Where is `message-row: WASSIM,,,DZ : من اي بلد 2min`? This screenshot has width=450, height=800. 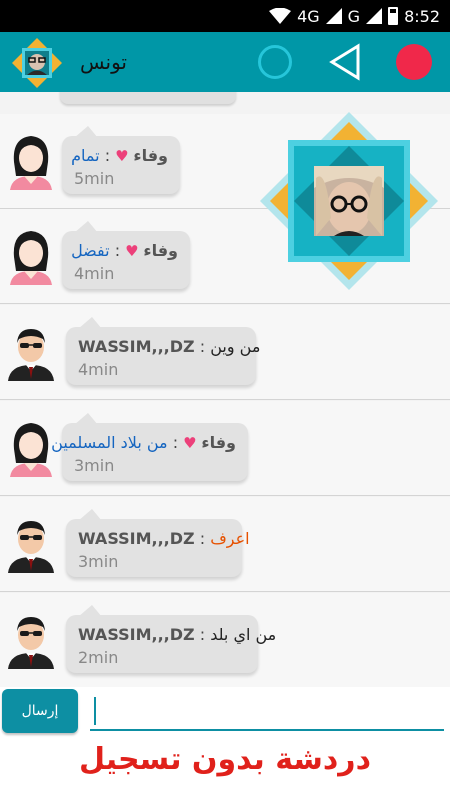
message-row: WASSIM,,,DZ : من اي بلد 2min is located at coordinates (225, 640).